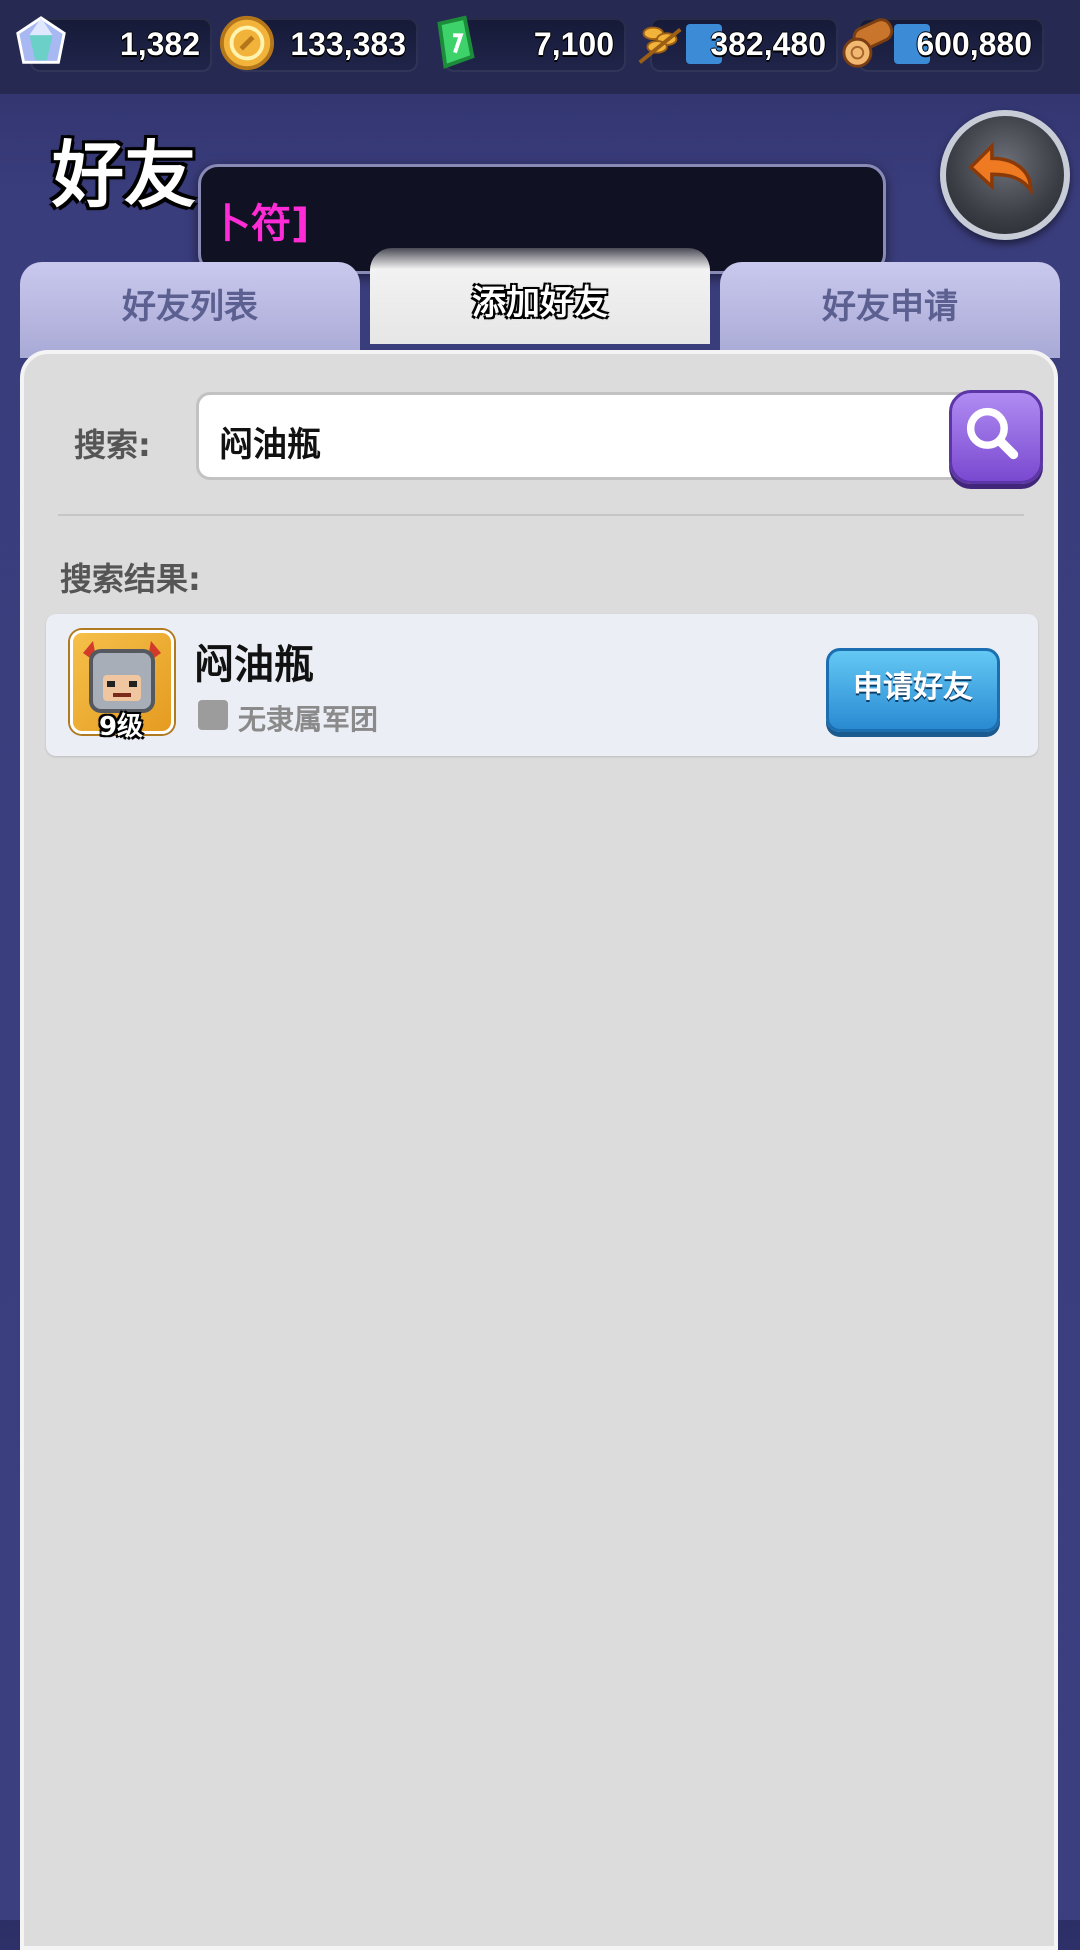 The height and width of the screenshot is (1950, 1080). Describe the element at coordinates (540, 296) in the screenshot. I see `tab-add-friend: 添加好友` at that location.